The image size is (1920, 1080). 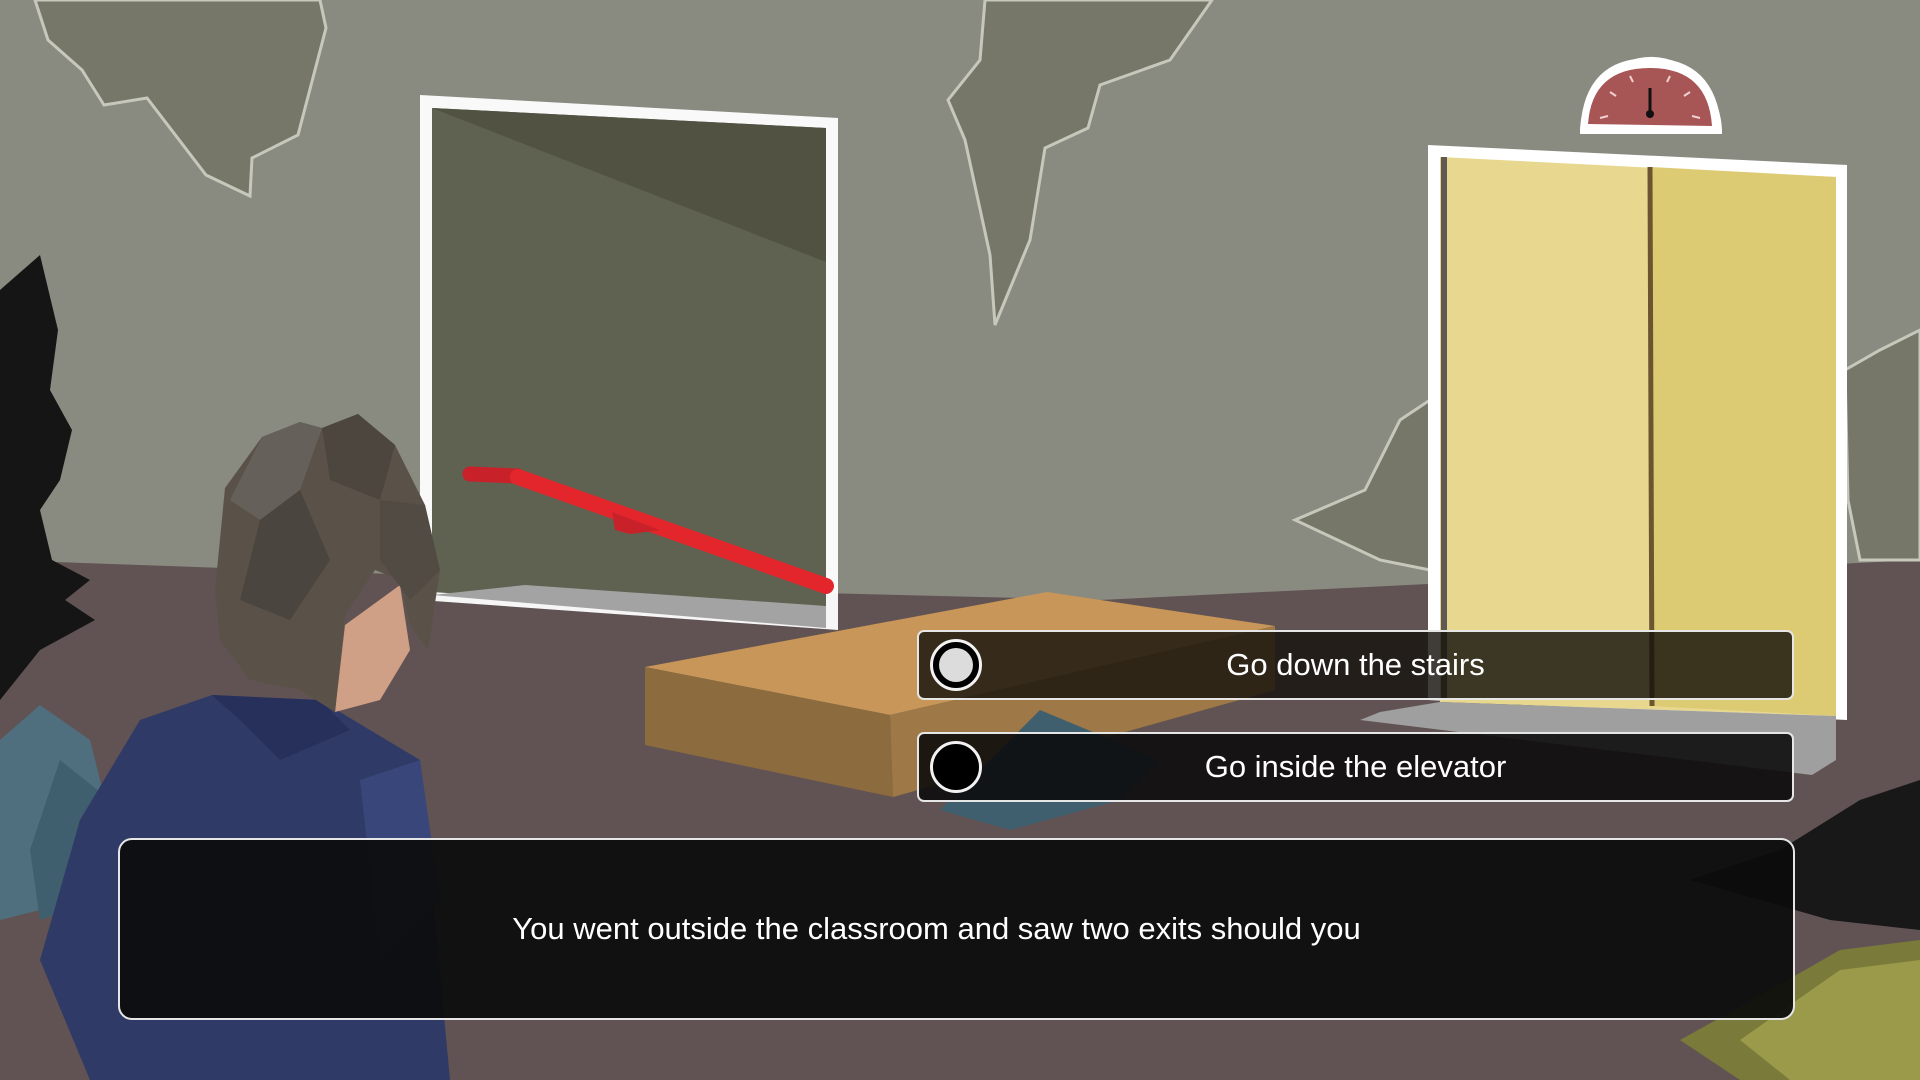 What do you see at coordinates (956, 767) in the screenshot?
I see `radio-unselected-icon` at bounding box center [956, 767].